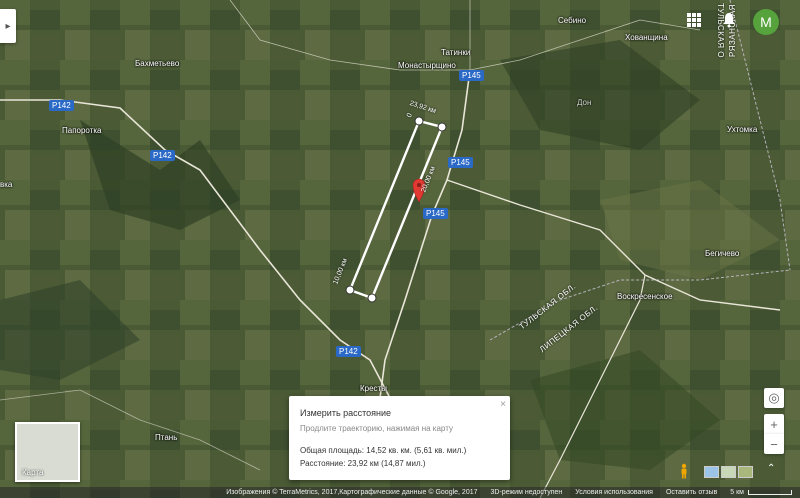 Image resolution: width=800 pixels, height=498 pixels. Describe the element at coordinates (645, 296) in the screenshot. I see `place-label: Воскресенское` at that location.